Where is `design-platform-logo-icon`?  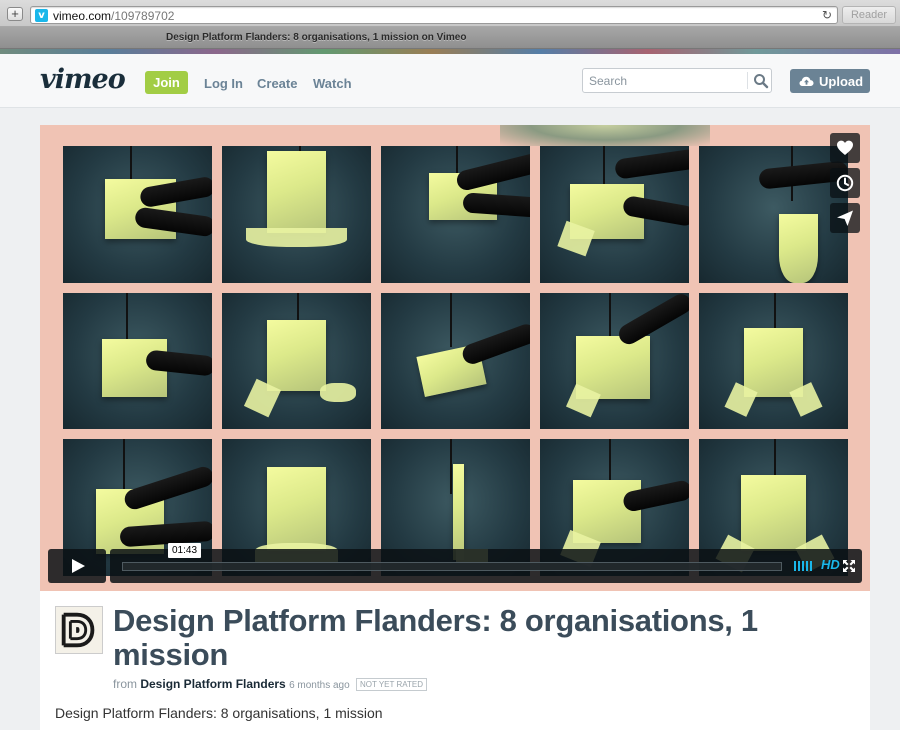
design-platform-logo-icon is located at coordinates (79, 630).